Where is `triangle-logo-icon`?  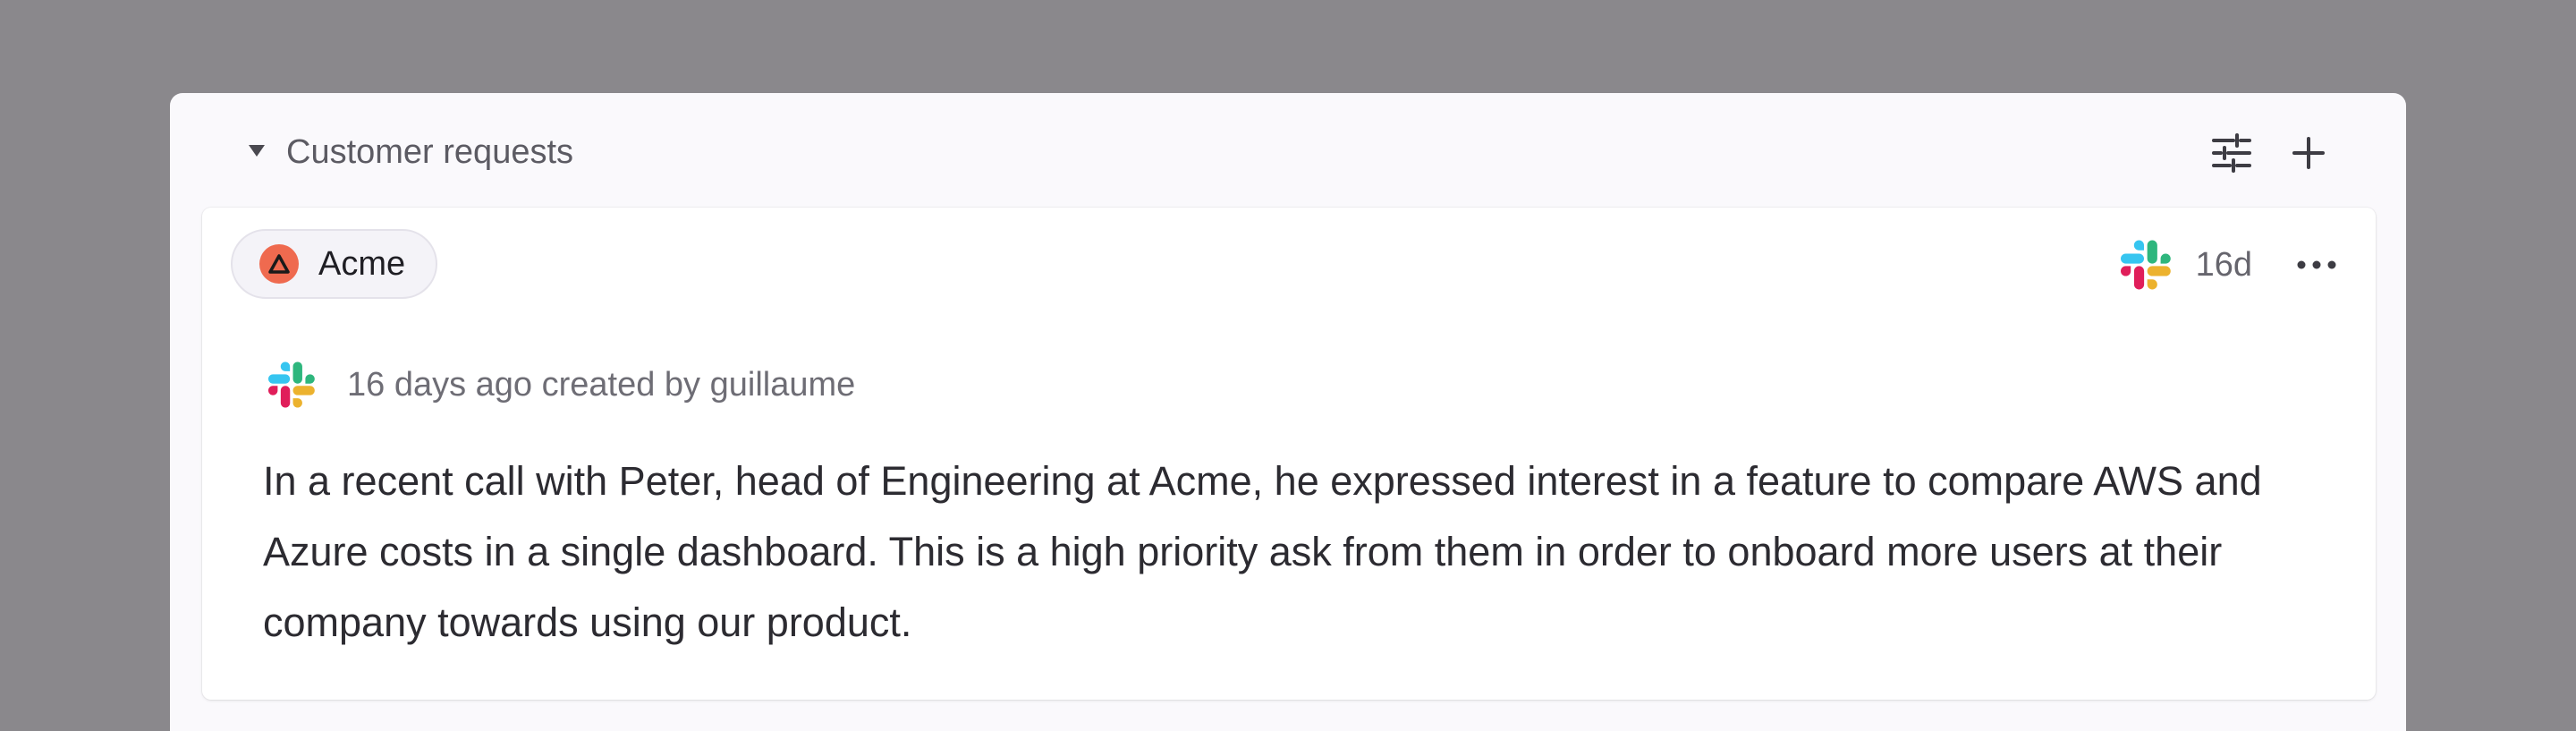 triangle-logo-icon is located at coordinates (279, 264).